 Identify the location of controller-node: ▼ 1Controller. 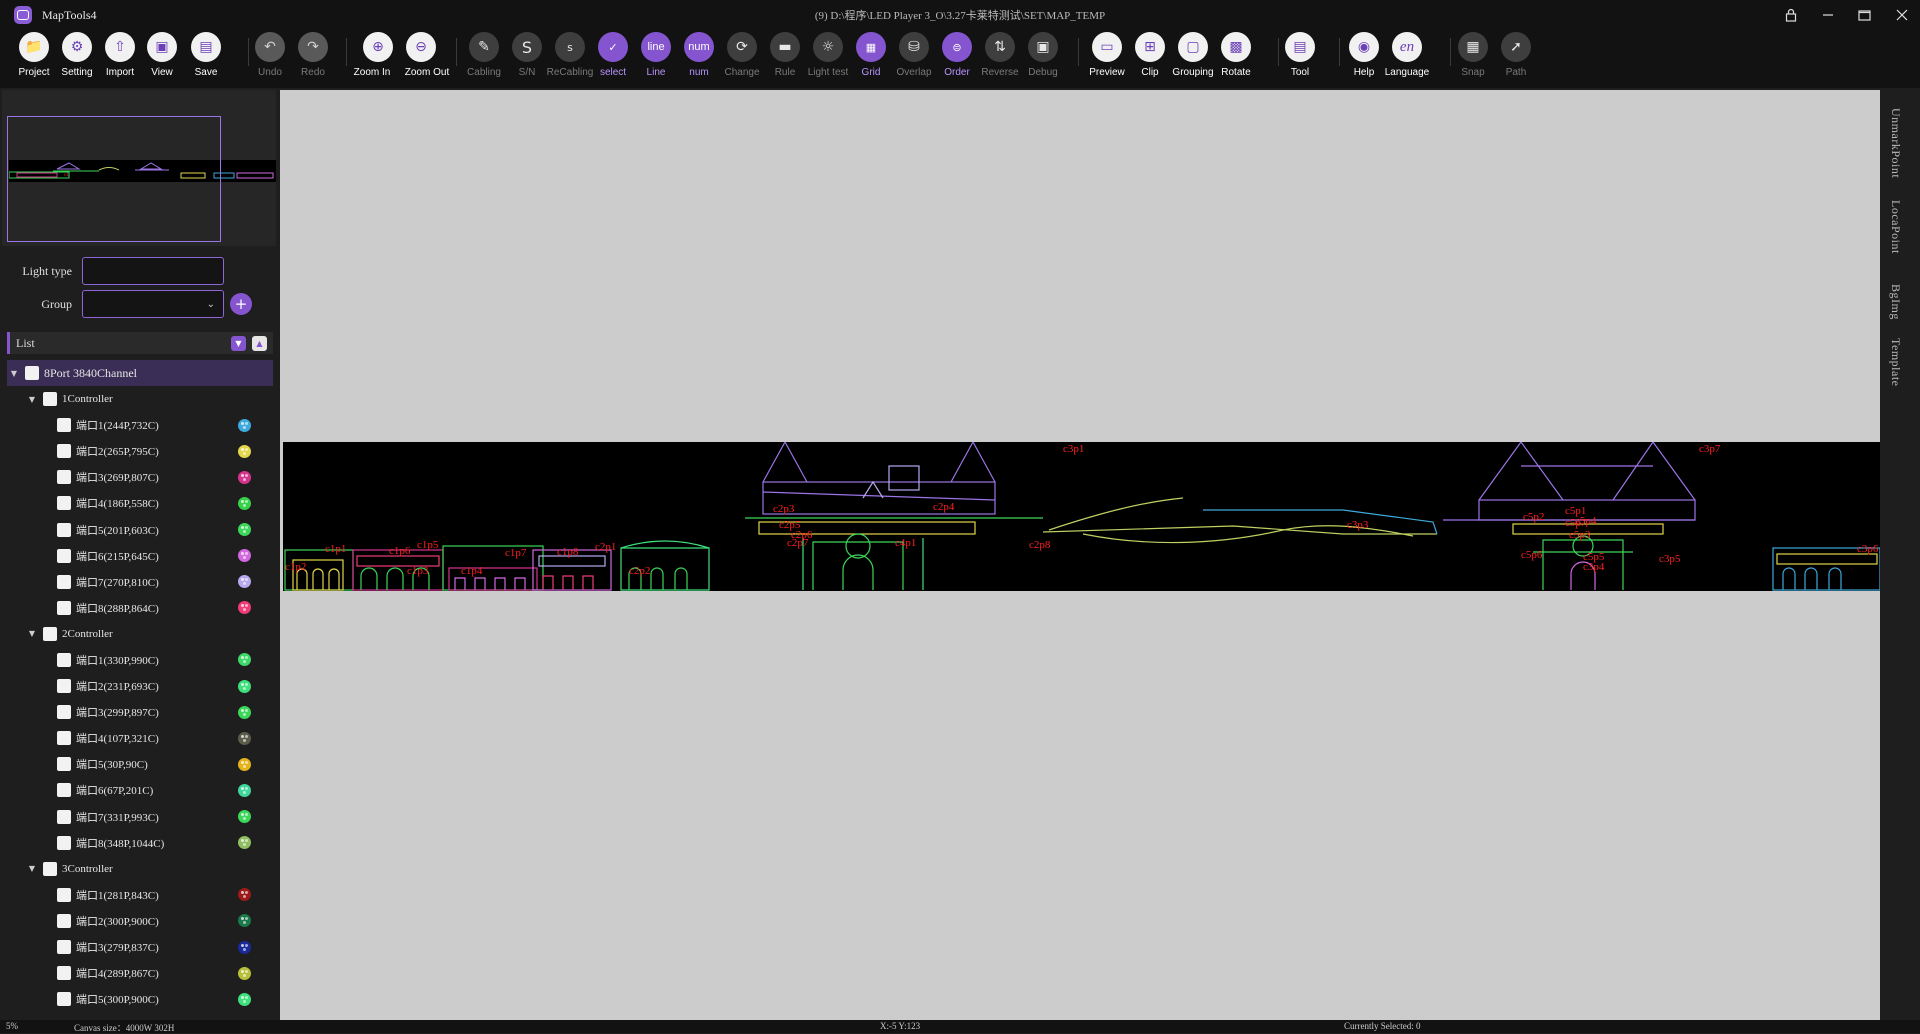
(140, 399).